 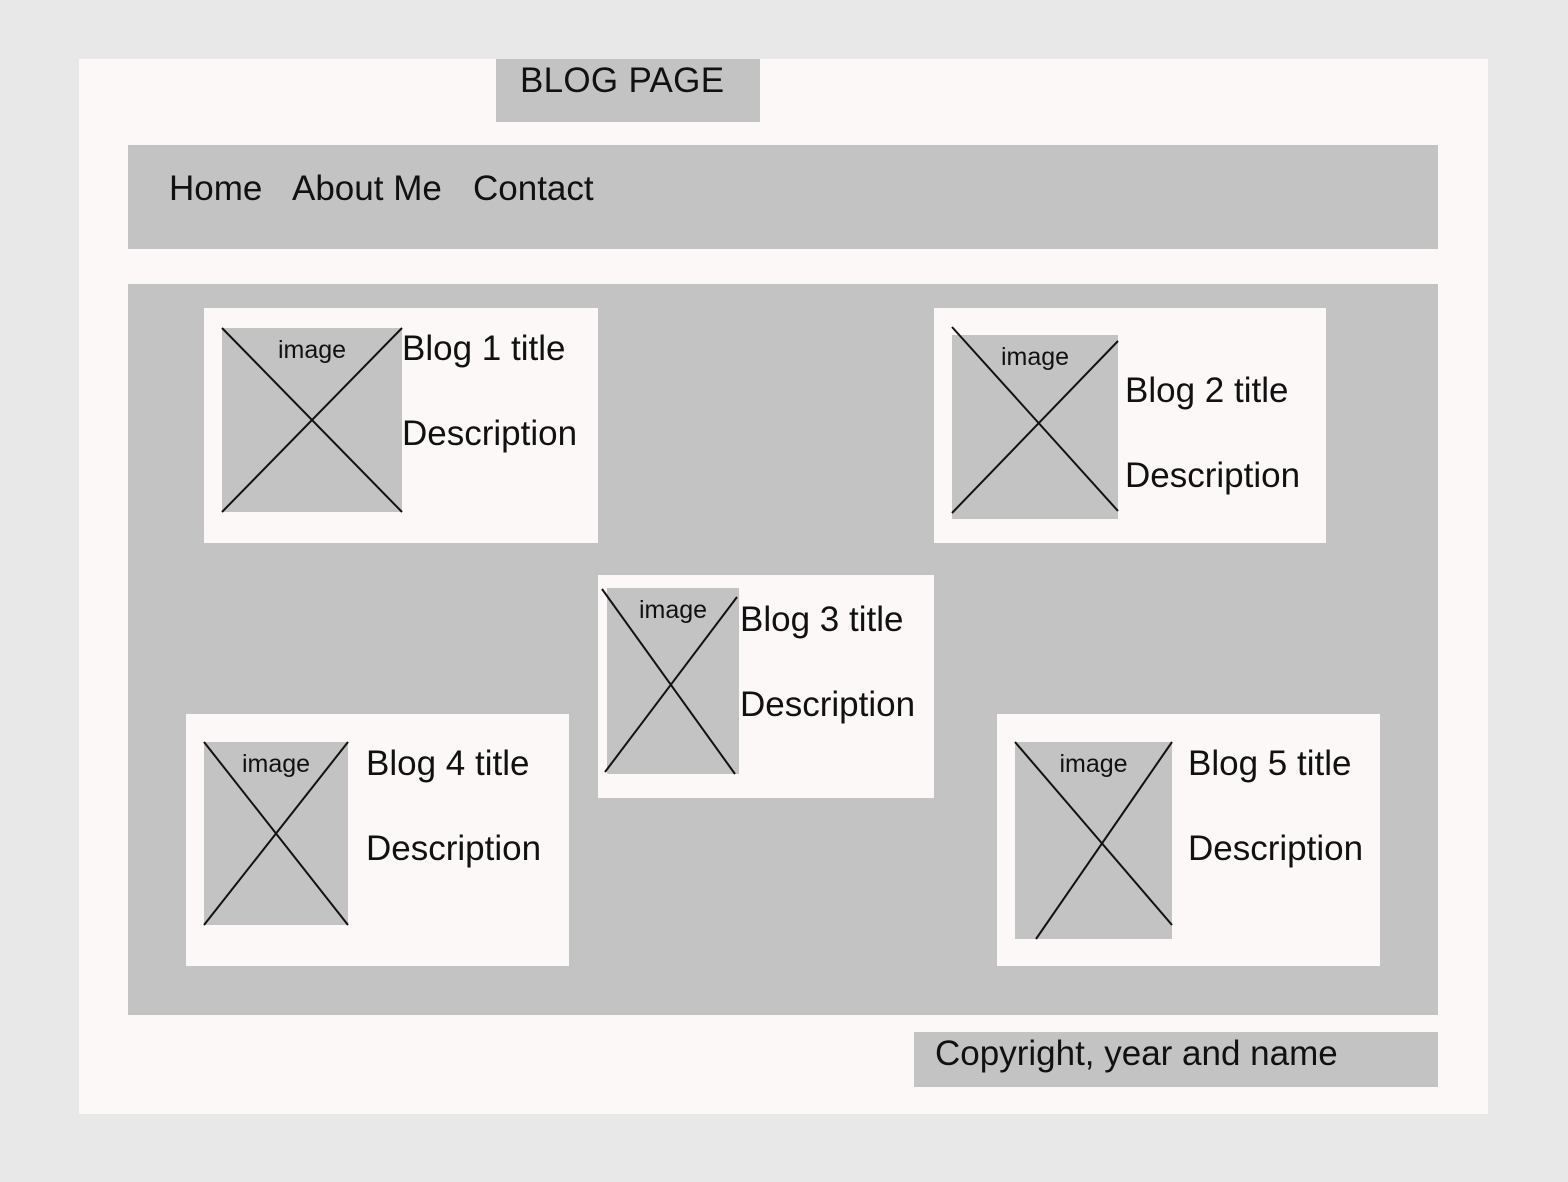 I want to click on blog-title: Blog 5 title, so click(x=1269, y=764).